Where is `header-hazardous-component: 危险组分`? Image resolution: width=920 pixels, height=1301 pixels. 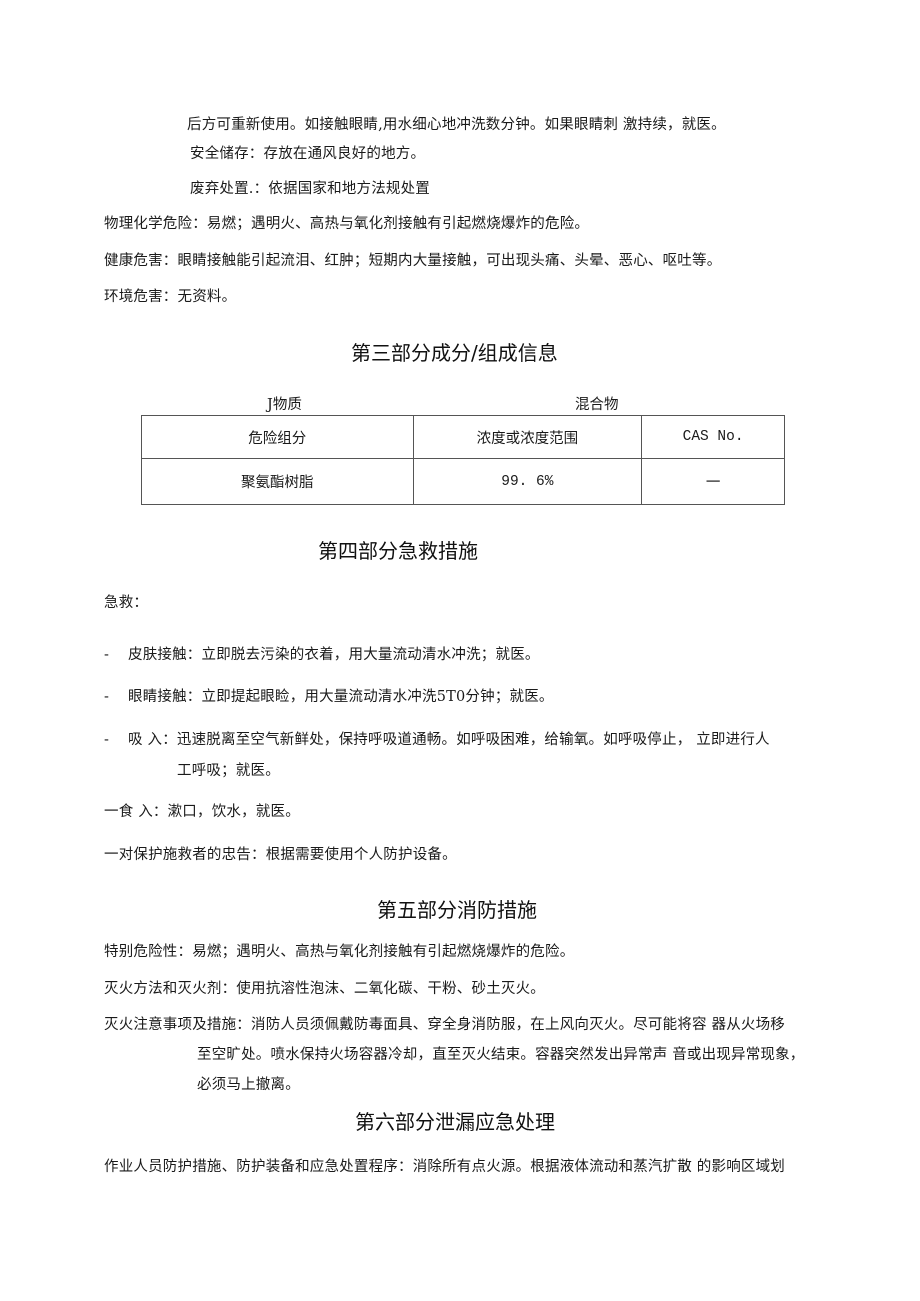
header-hazardous-component: 危险组分 is located at coordinates (277, 437).